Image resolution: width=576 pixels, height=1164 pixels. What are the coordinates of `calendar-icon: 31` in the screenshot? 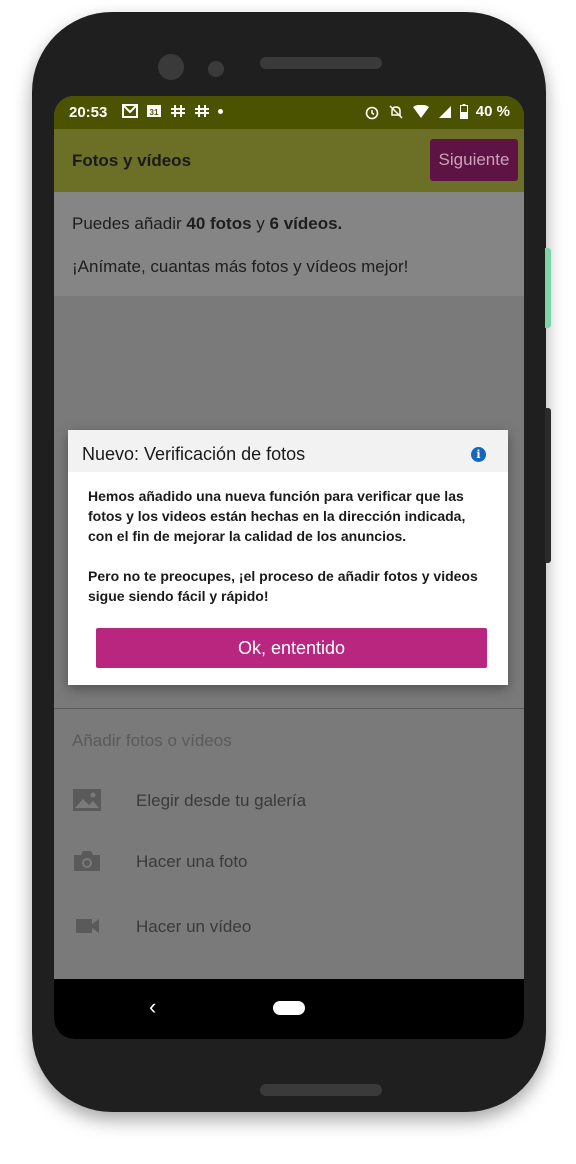 It's located at (154, 111).